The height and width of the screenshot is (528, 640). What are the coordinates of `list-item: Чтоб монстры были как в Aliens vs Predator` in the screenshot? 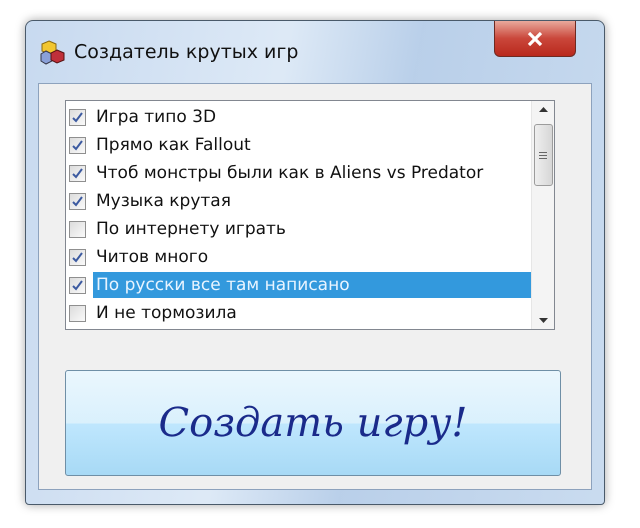 It's located at (312, 173).